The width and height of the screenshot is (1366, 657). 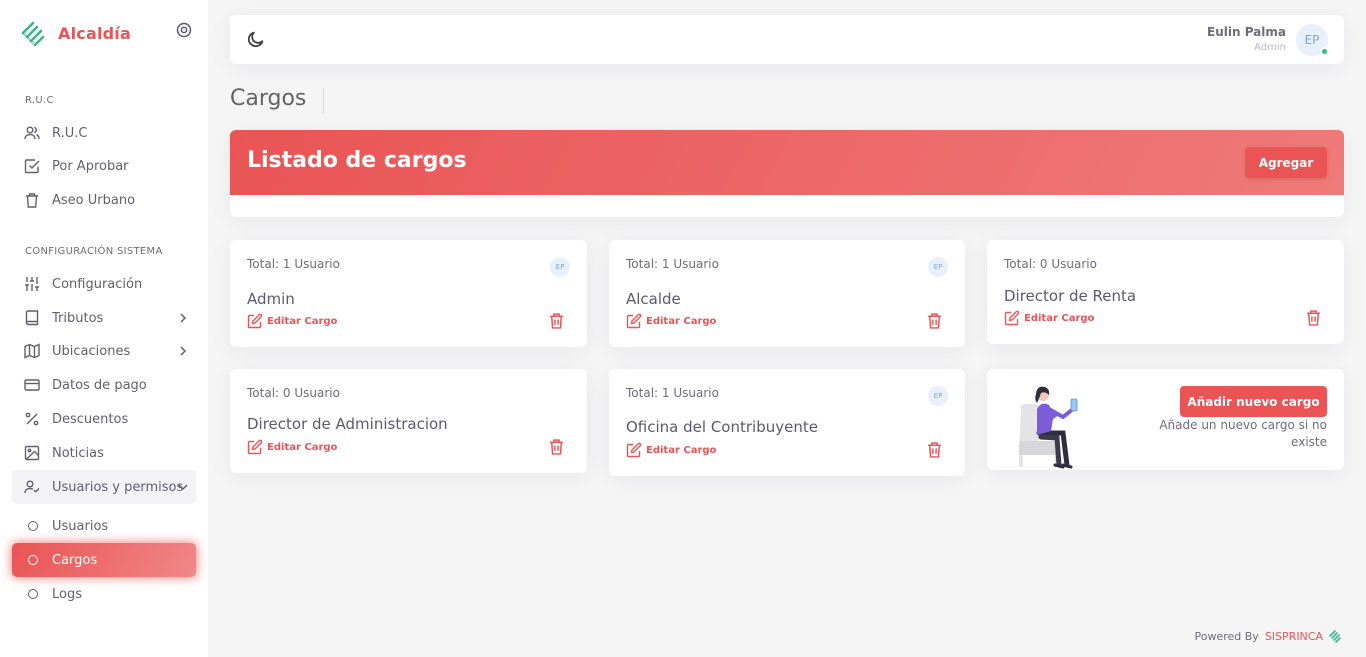 I want to click on footer-brand-link: SISPRINCA, so click(x=1294, y=636).